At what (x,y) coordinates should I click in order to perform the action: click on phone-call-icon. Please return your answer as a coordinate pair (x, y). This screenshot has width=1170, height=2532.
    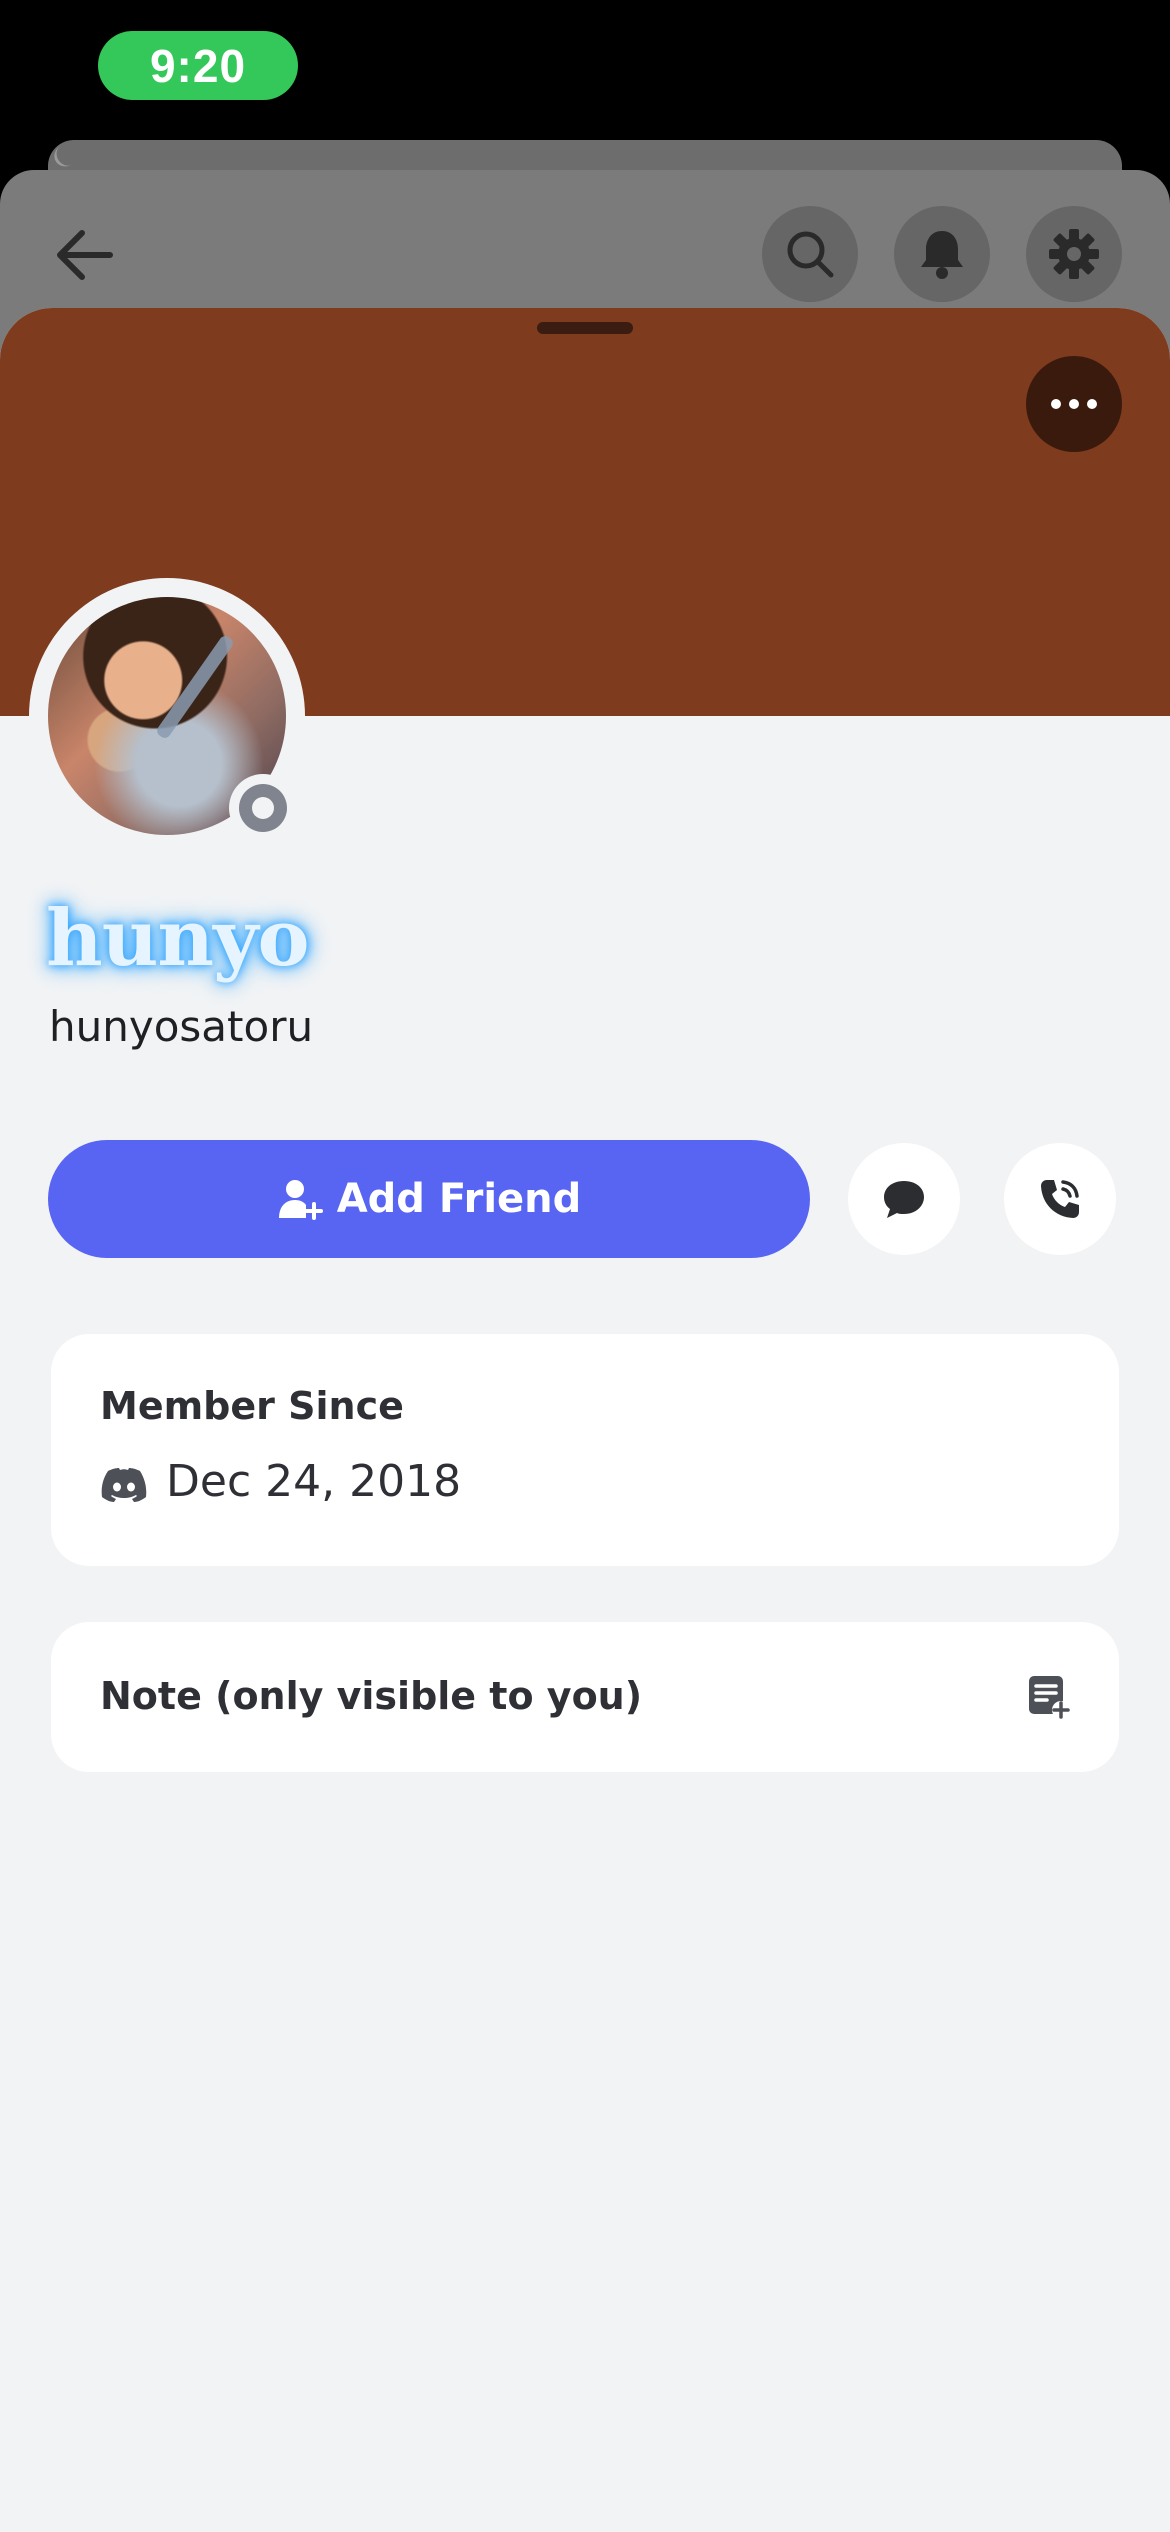
    Looking at the image, I should click on (1060, 1199).